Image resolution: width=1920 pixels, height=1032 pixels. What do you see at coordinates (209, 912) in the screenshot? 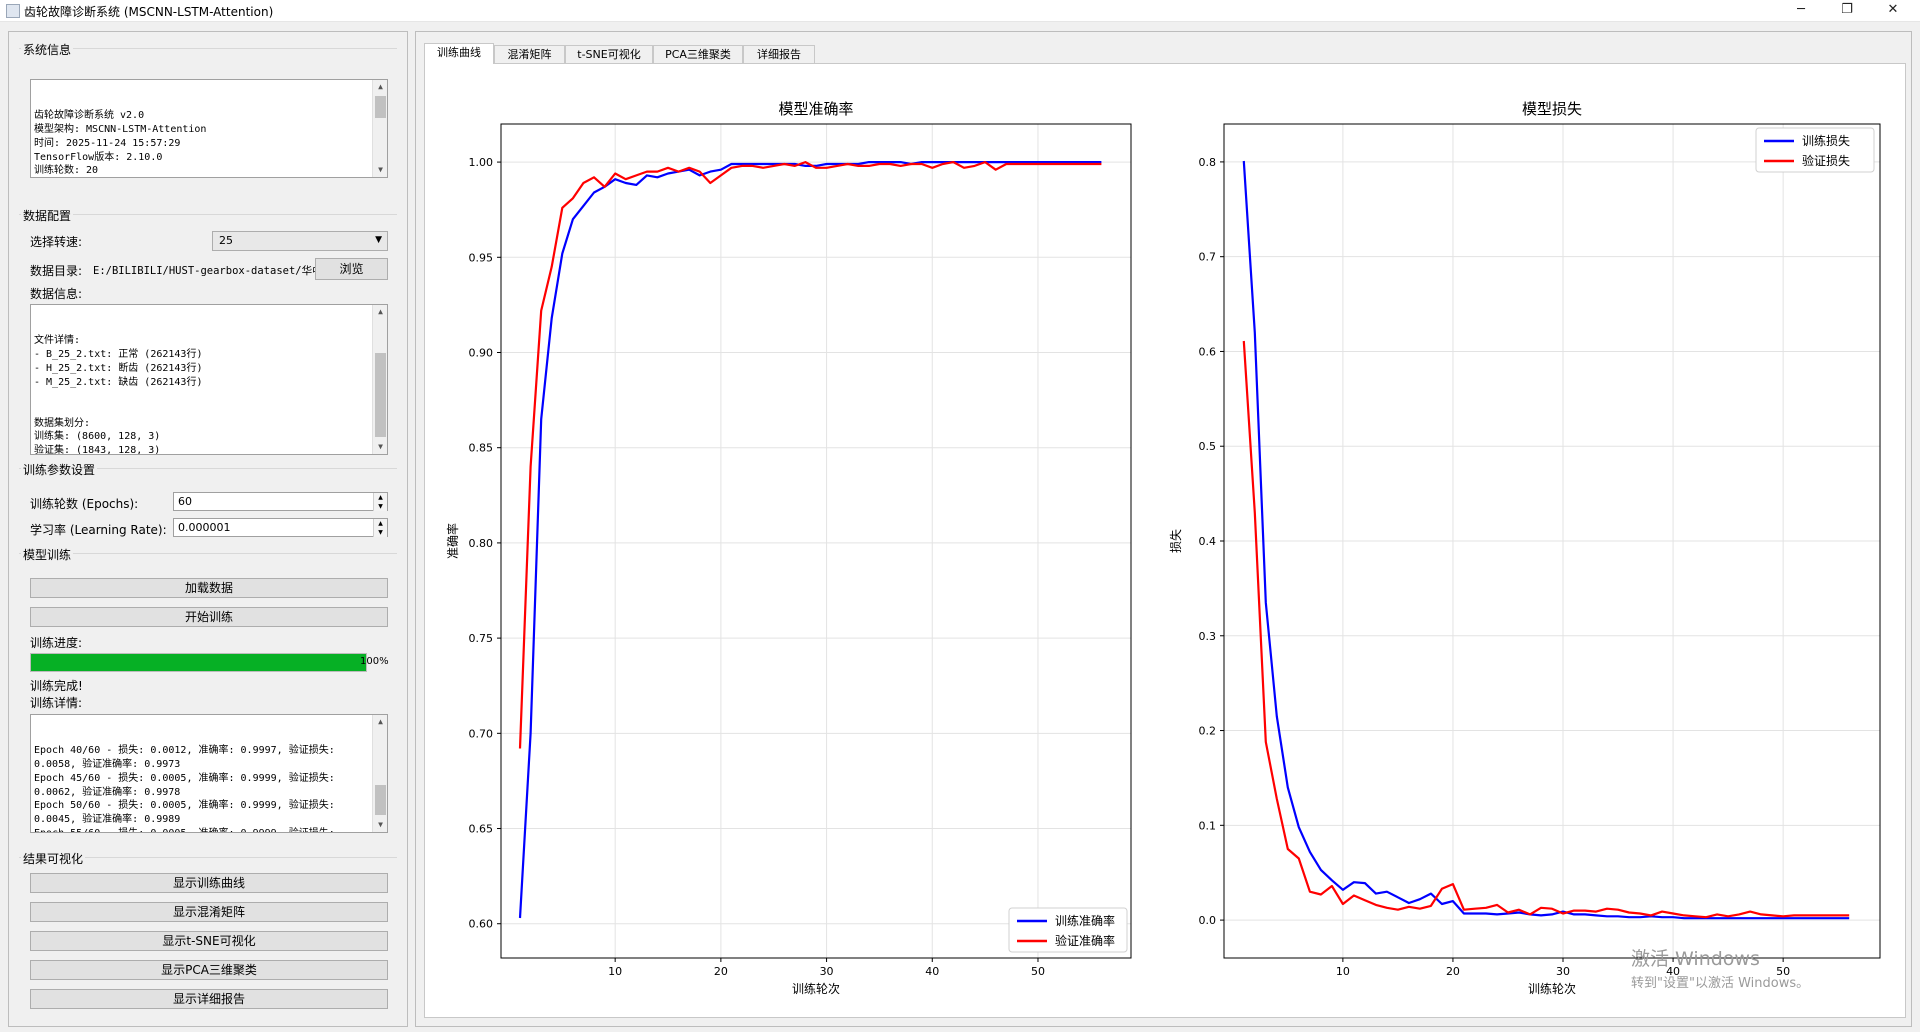
I see `show-confusion-matrix-button: 显示混淆矩阵` at bounding box center [209, 912].